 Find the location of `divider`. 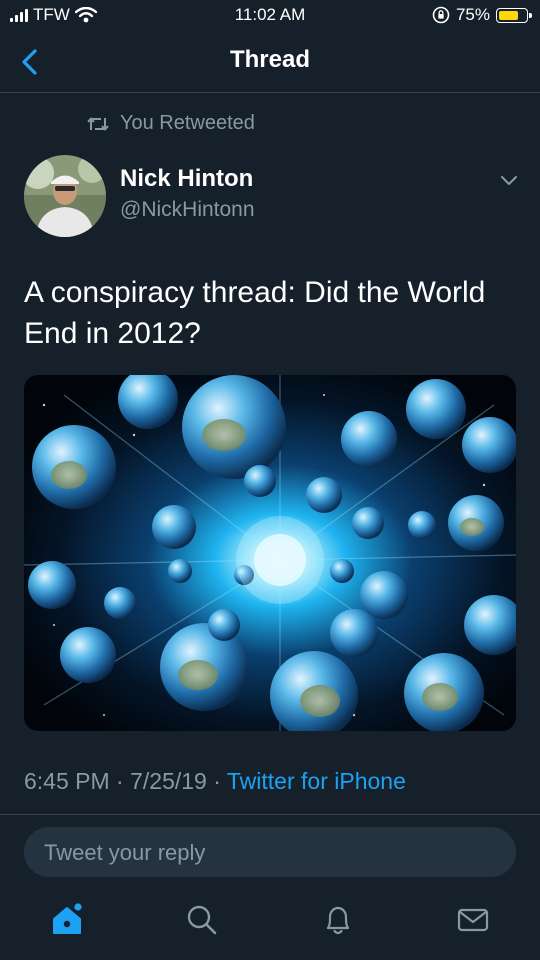

divider is located at coordinates (270, 814).